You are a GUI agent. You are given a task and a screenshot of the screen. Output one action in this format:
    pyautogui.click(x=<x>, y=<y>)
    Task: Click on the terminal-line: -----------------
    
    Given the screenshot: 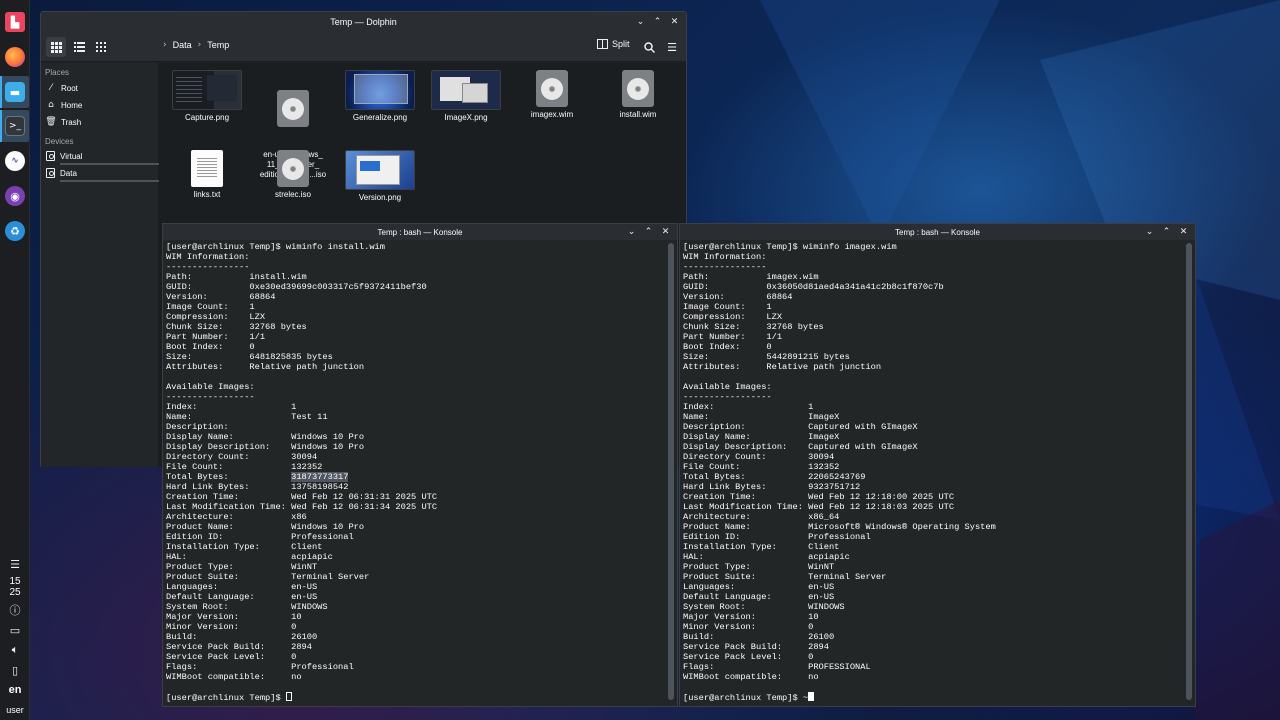 What is the action you would take?
    pyautogui.click(x=210, y=397)
    